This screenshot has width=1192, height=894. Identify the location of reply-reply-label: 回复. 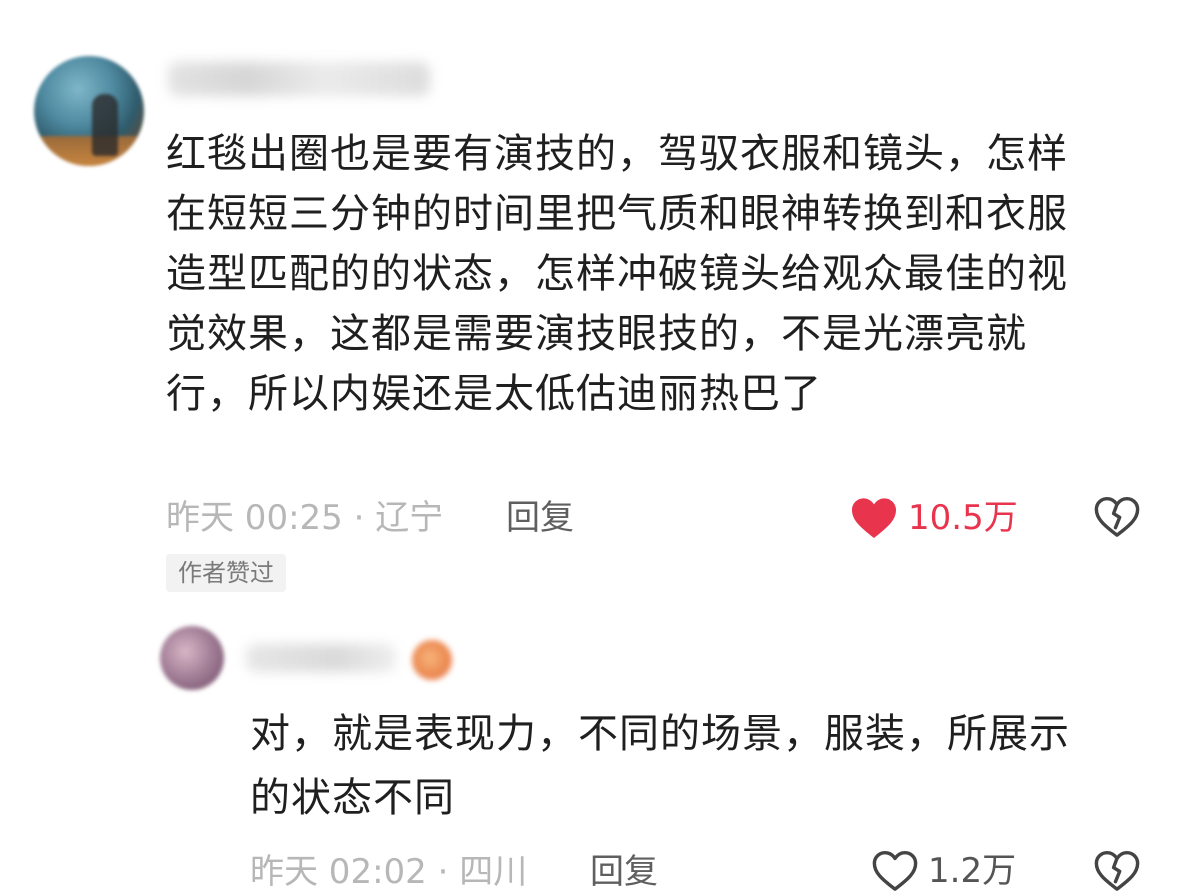
(624, 872).